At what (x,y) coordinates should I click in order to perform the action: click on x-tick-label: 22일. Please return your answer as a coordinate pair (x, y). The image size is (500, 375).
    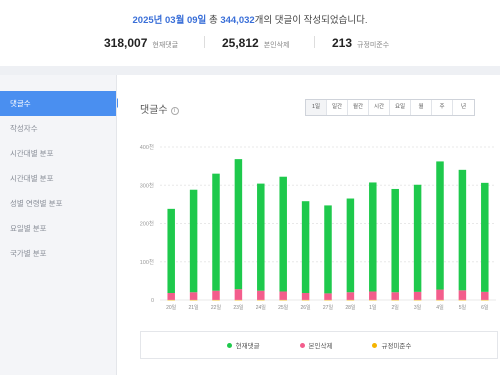
    Looking at the image, I should click on (216, 307).